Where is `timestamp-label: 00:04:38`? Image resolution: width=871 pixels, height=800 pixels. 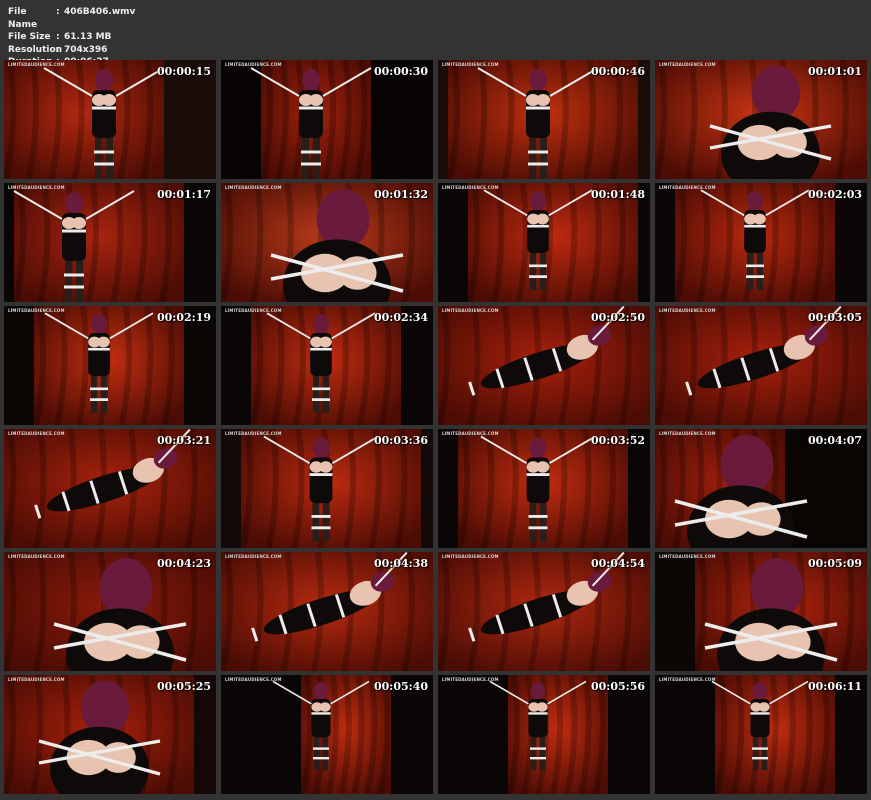 timestamp-label: 00:04:38 is located at coordinates (400, 563).